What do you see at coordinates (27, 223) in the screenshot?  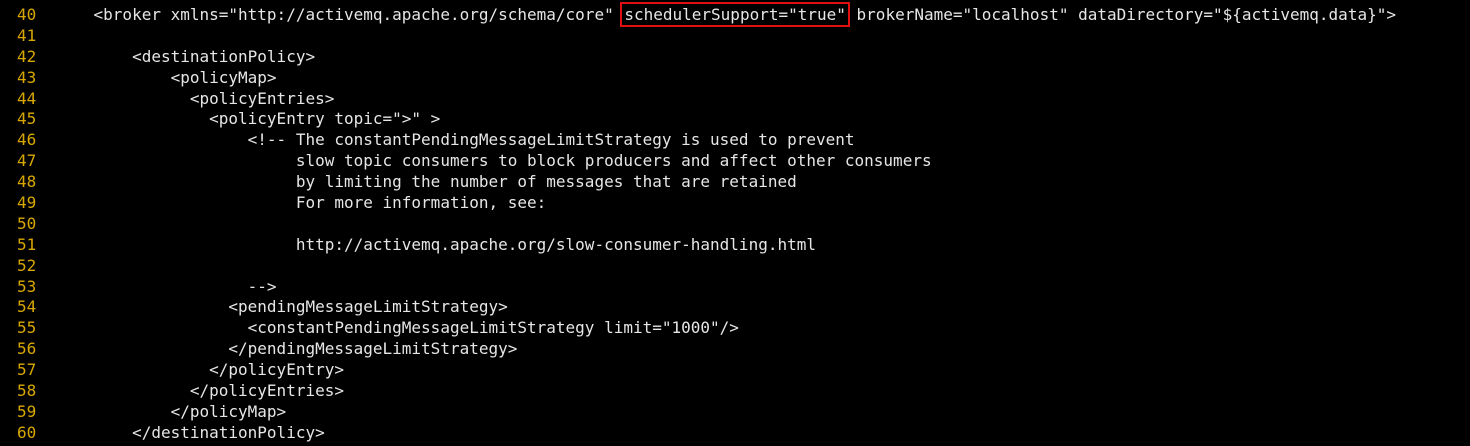 I see `line-number: 50` at bounding box center [27, 223].